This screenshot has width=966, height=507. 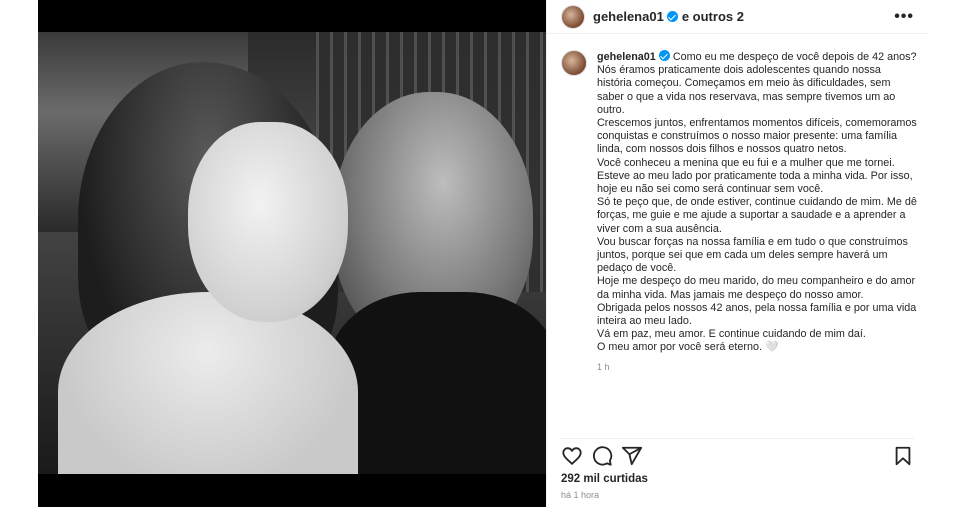 What do you see at coordinates (632, 456) in the screenshot?
I see `share-icon` at bounding box center [632, 456].